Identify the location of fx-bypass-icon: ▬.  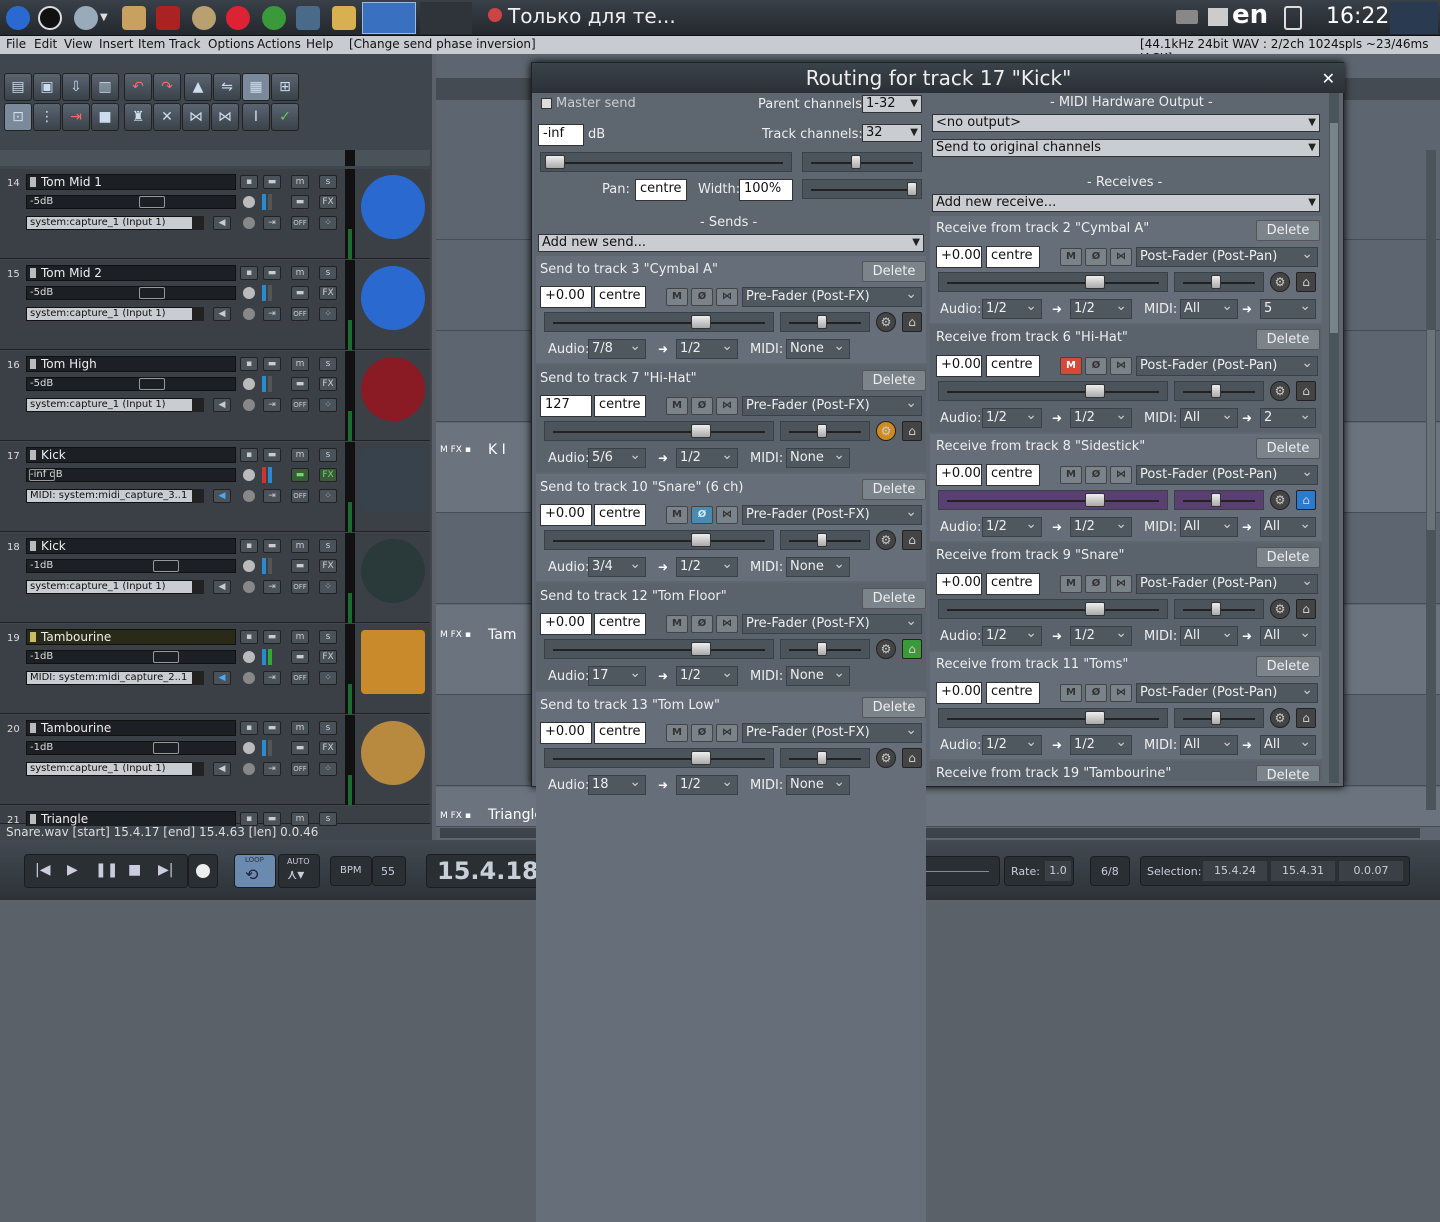
(300, 202).